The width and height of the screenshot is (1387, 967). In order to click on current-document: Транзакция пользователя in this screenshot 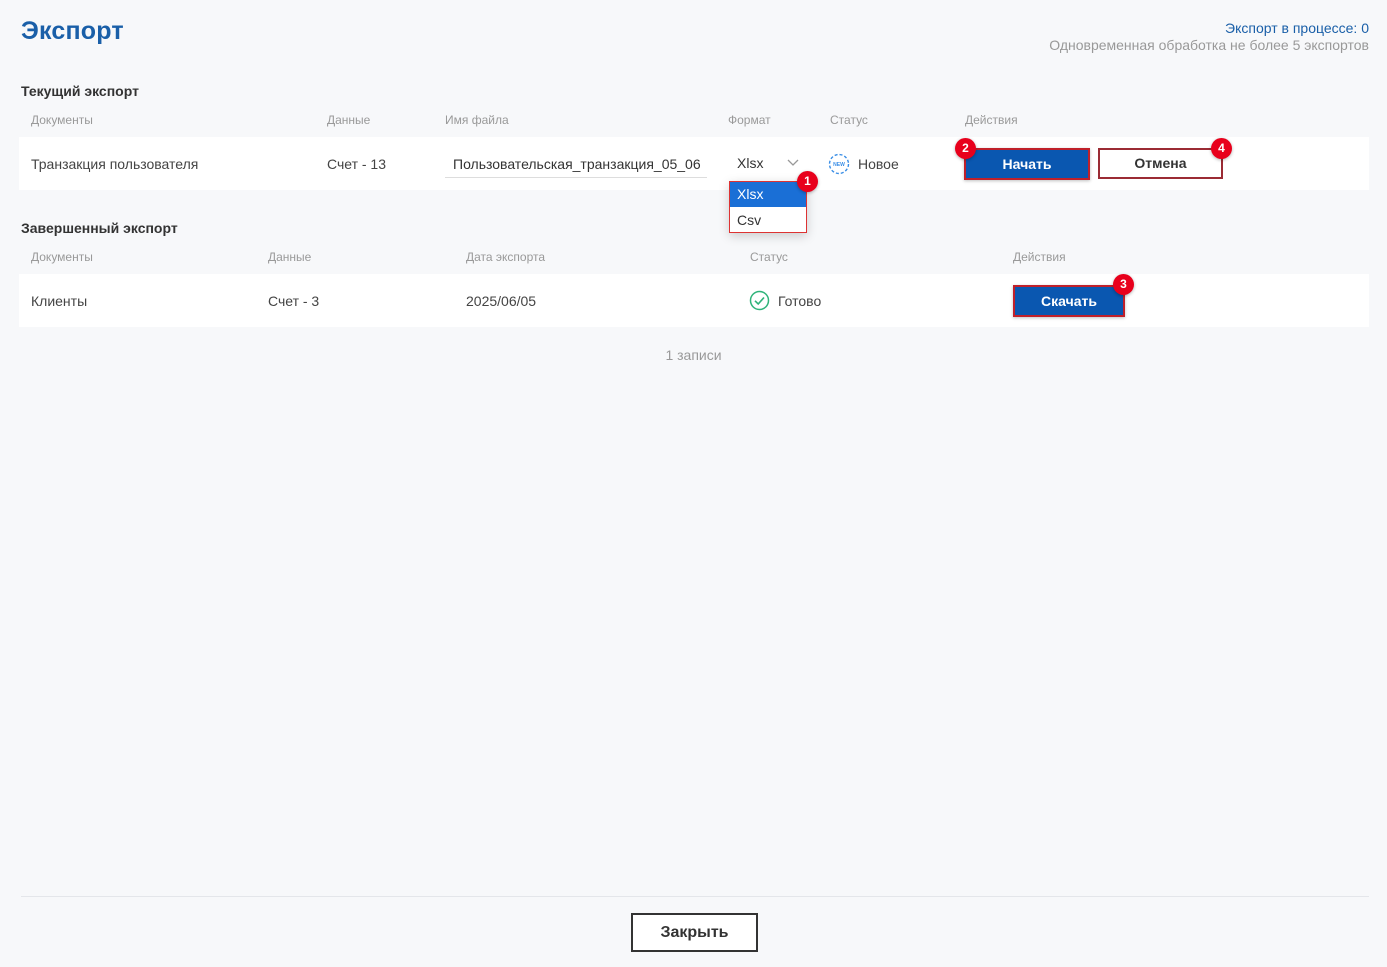, I will do `click(115, 164)`.